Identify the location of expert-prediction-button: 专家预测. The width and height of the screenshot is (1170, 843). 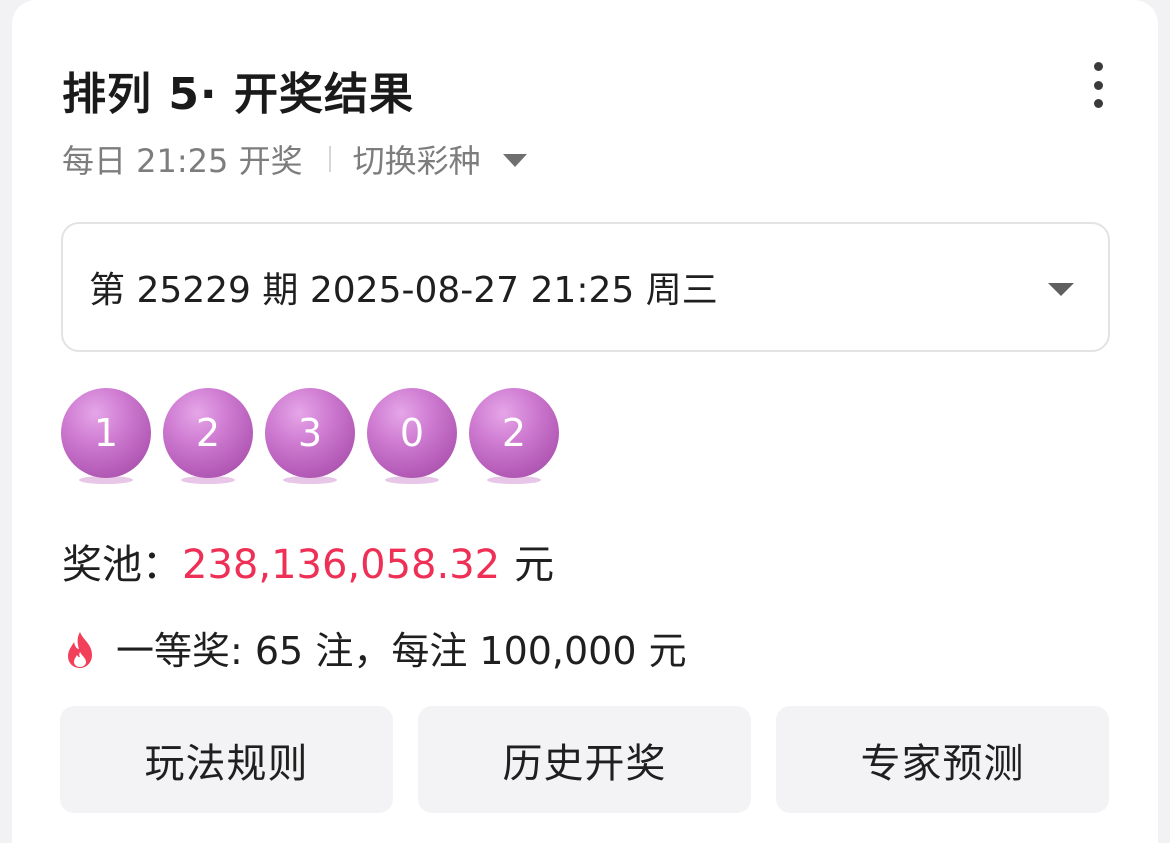
(942, 759).